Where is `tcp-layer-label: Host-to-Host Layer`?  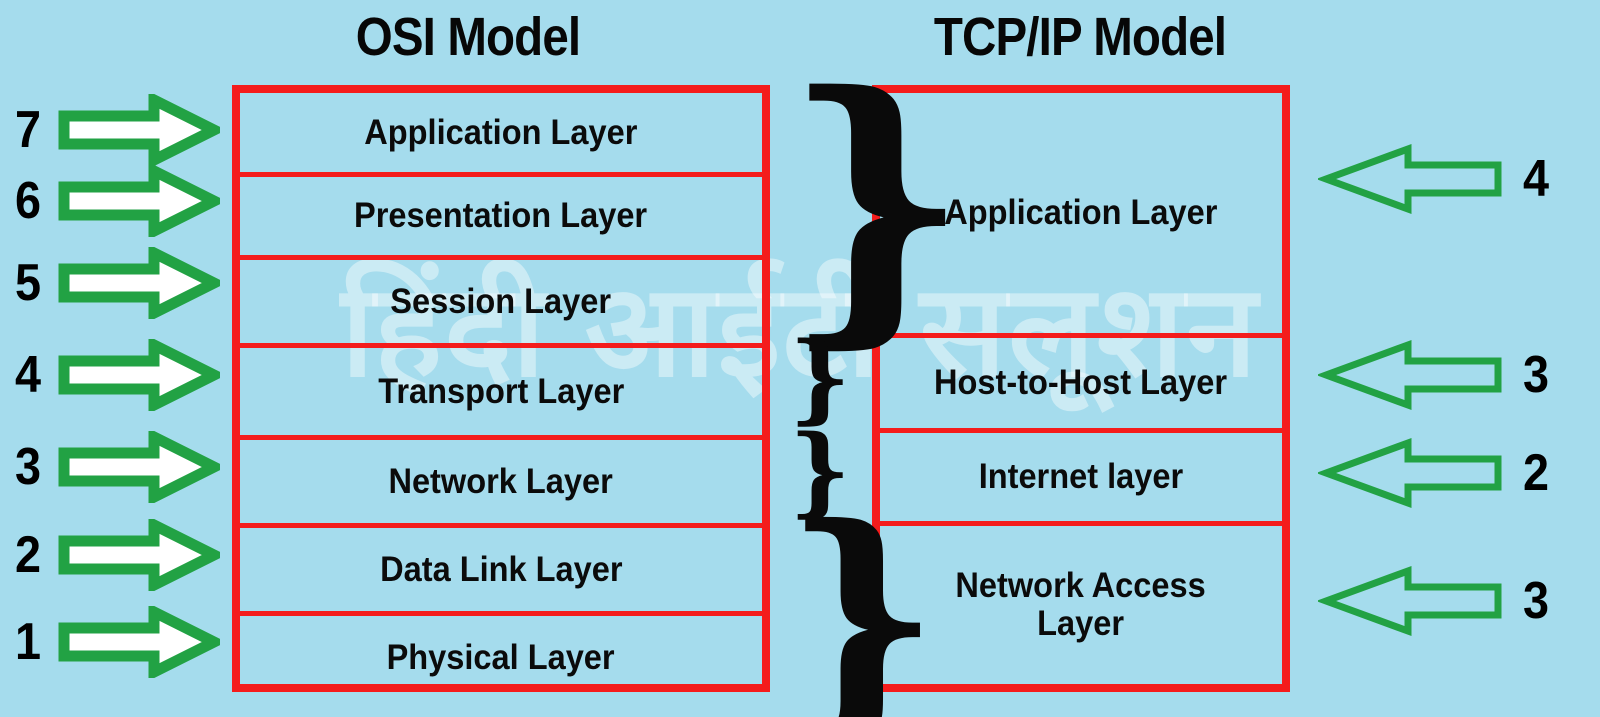
tcp-layer-label: Host-to-Host Layer is located at coordinates (1081, 383).